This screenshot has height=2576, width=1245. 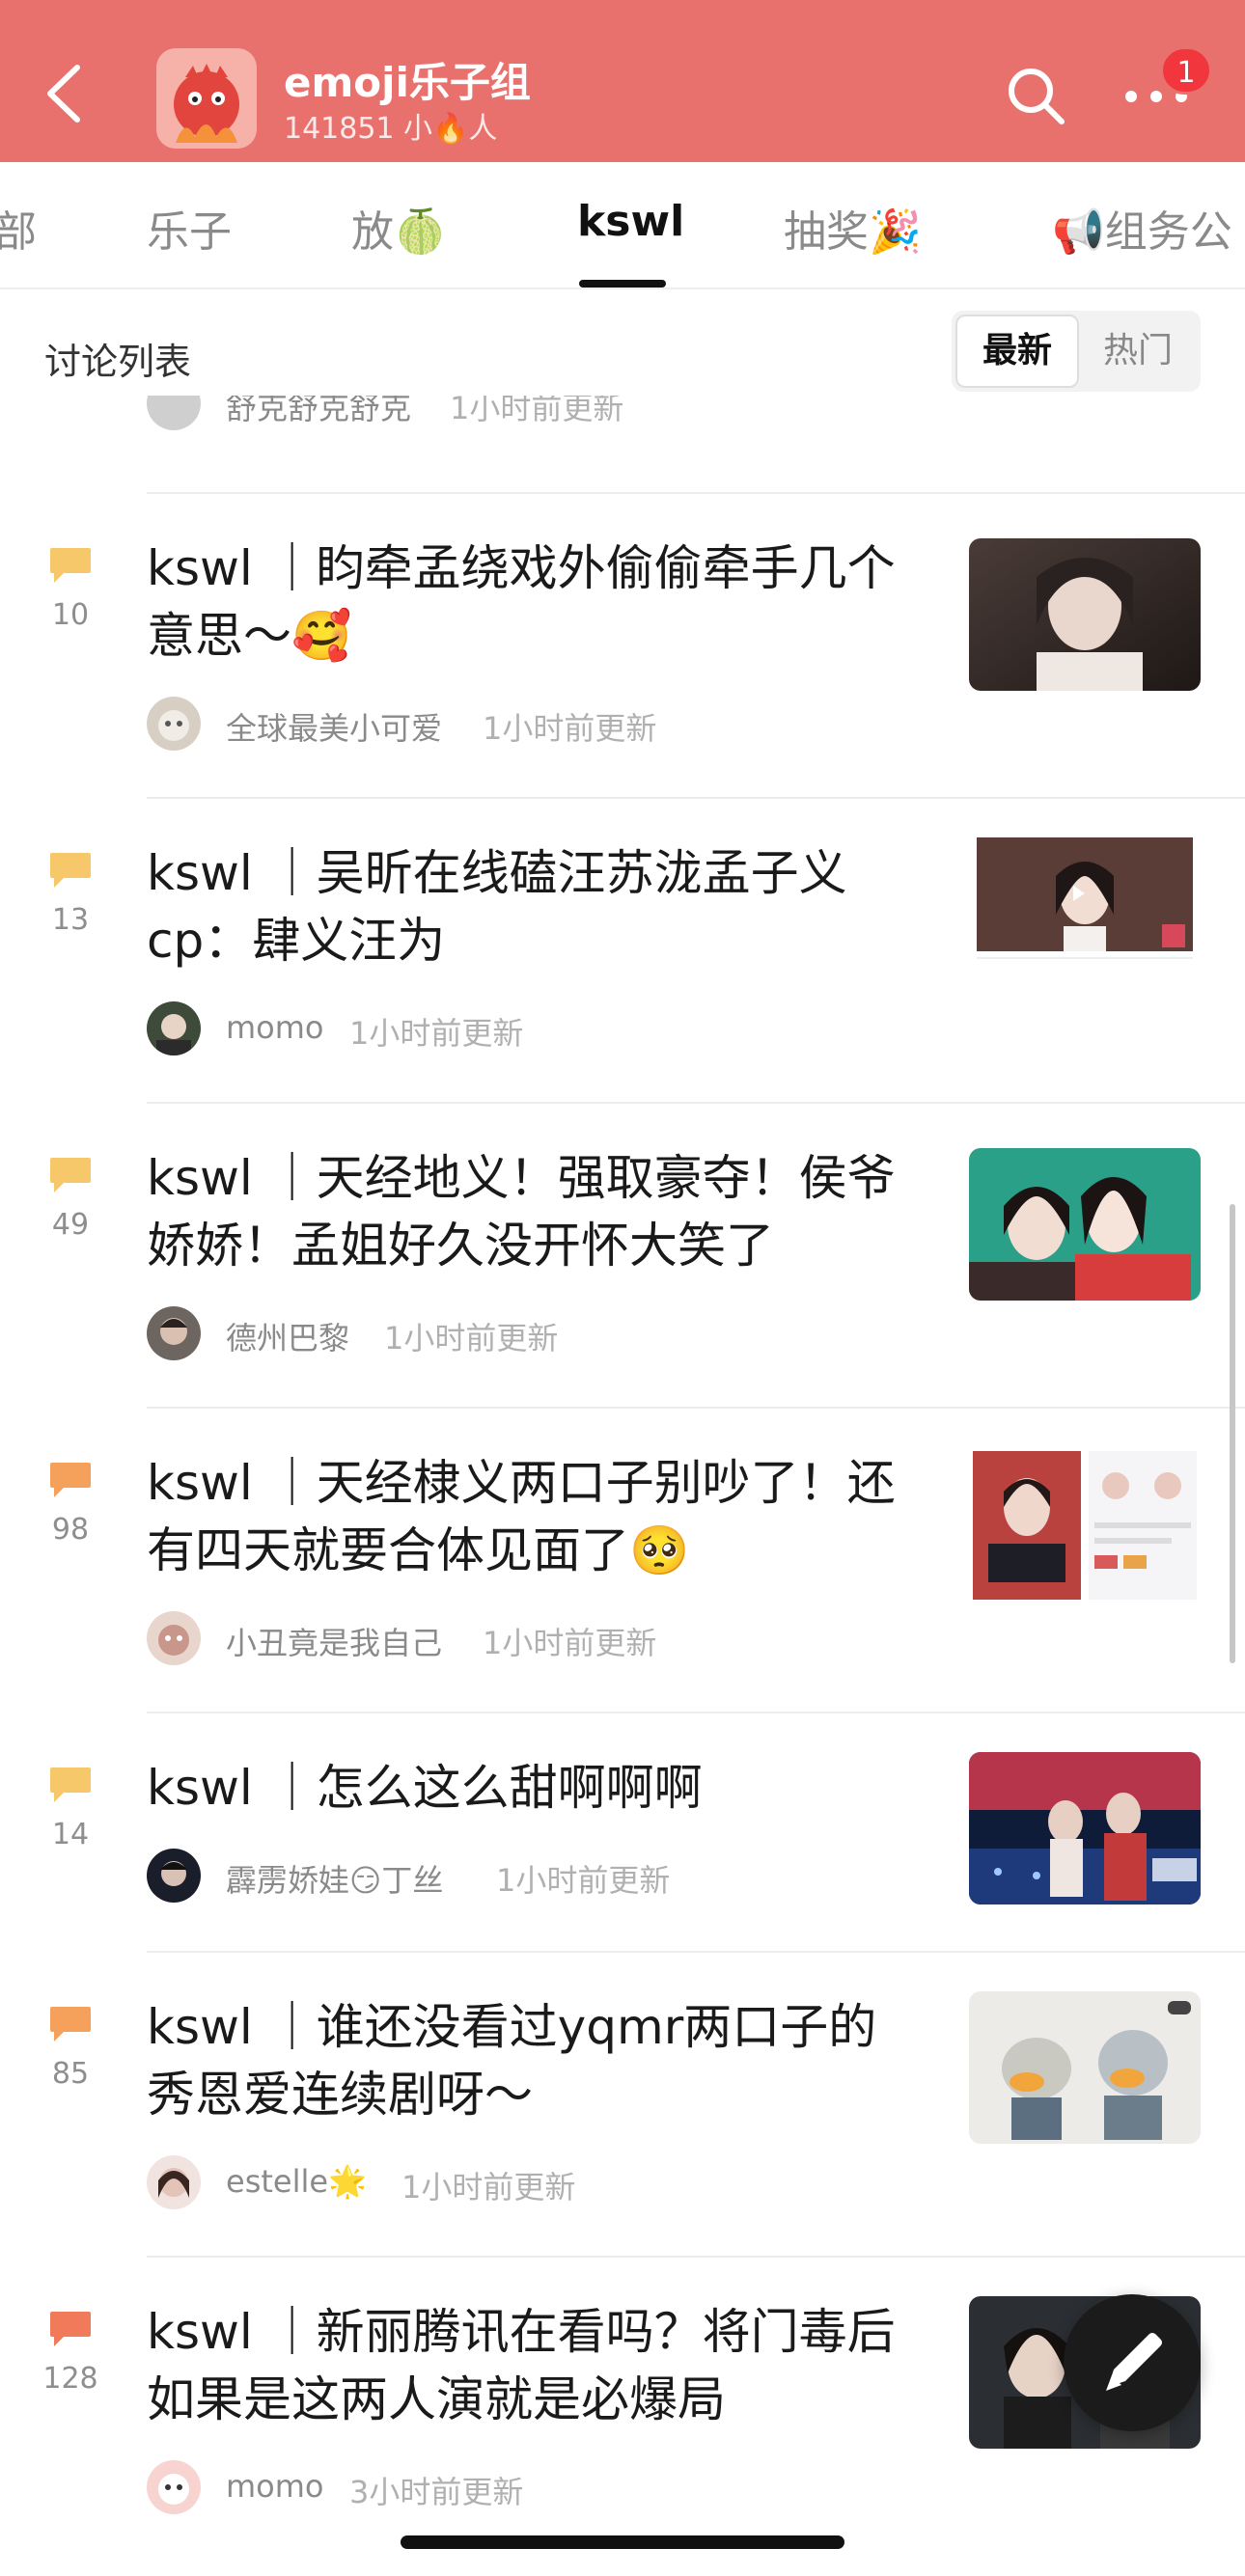 I want to click on notification-badge: 1, so click(x=1186, y=70).